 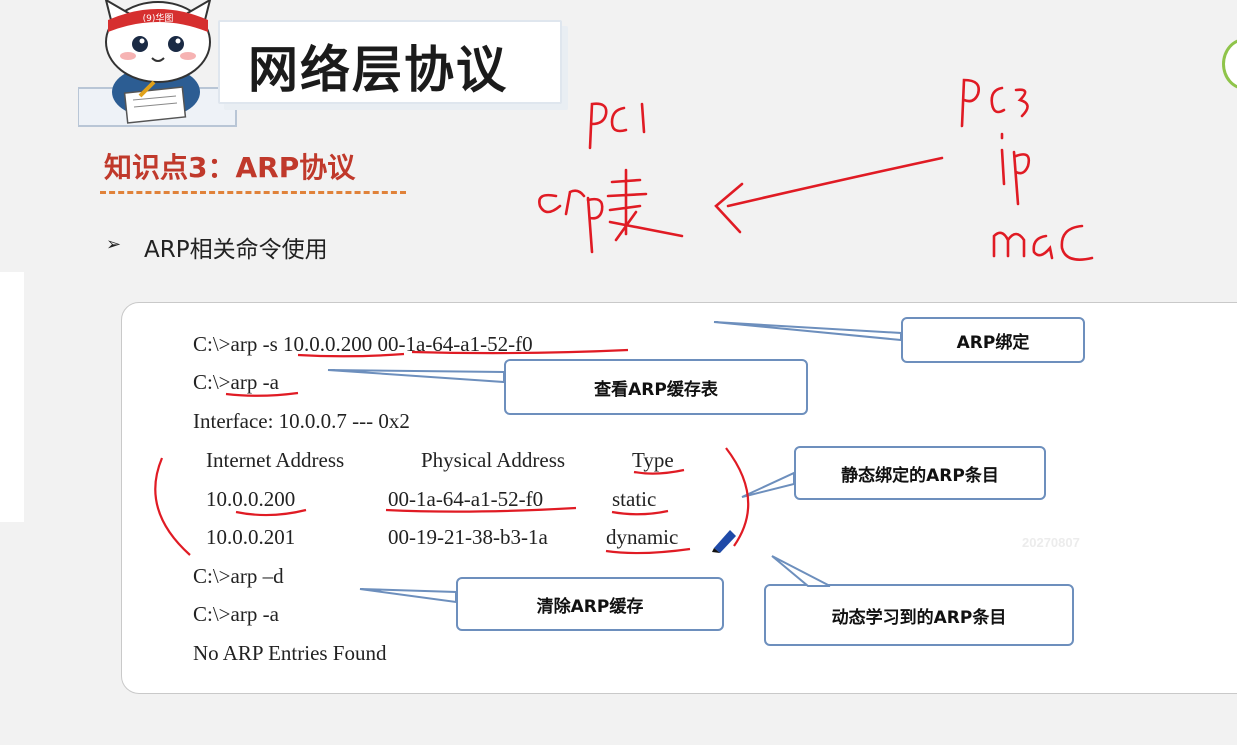 What do you see at coordinates (408, 596) in the screenshot?
I see `pointer-clear-cache` at bounding box center [408, 596].